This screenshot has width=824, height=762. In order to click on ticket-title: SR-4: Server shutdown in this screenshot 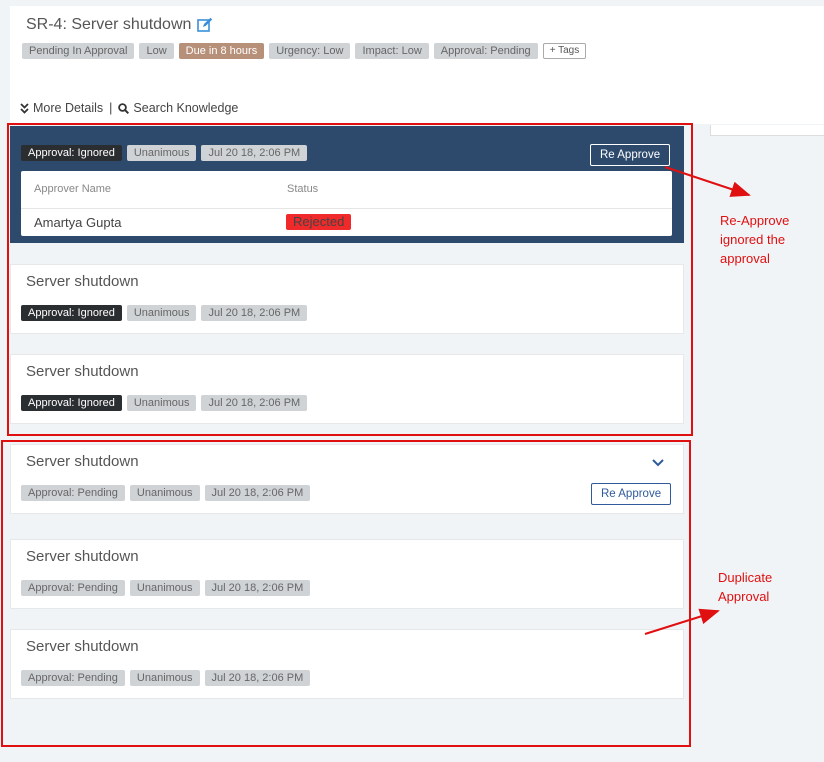, I will do `click(119, 25)`.